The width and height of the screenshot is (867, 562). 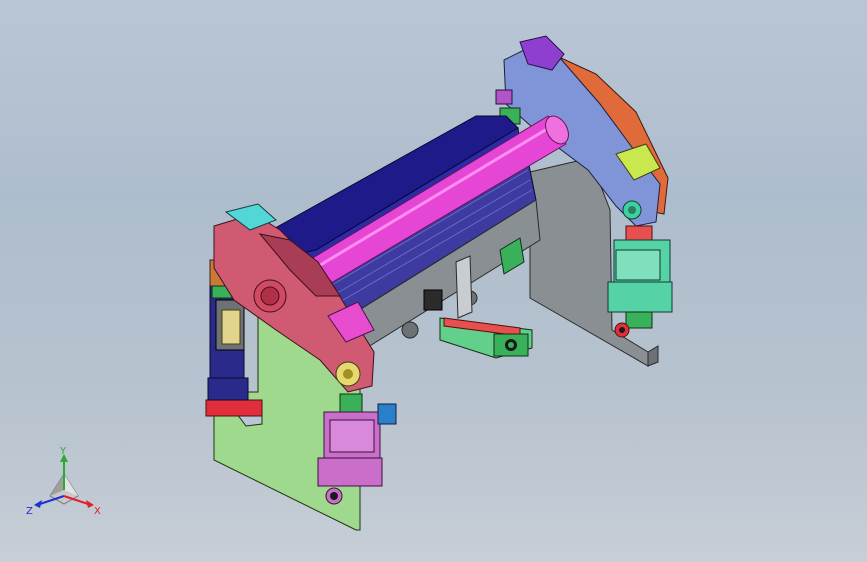 What do you see at coordinates (63, 451) in the screenshot?
I see `y-axis-label: Y` at bounding box center [63, 451].